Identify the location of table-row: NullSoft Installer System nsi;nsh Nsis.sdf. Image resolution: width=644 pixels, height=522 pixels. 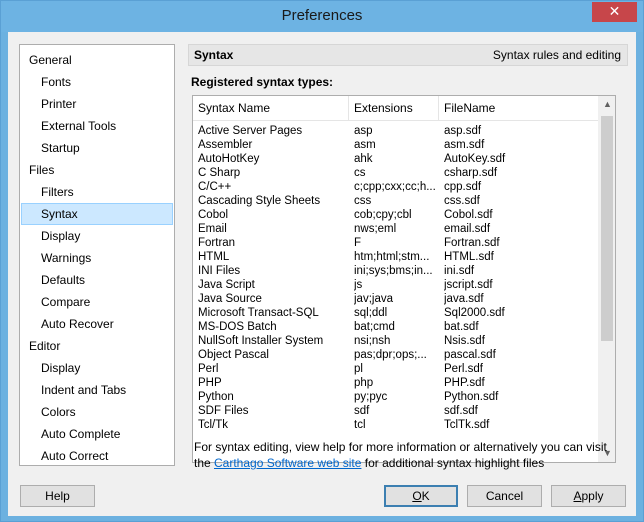
(395, 341).